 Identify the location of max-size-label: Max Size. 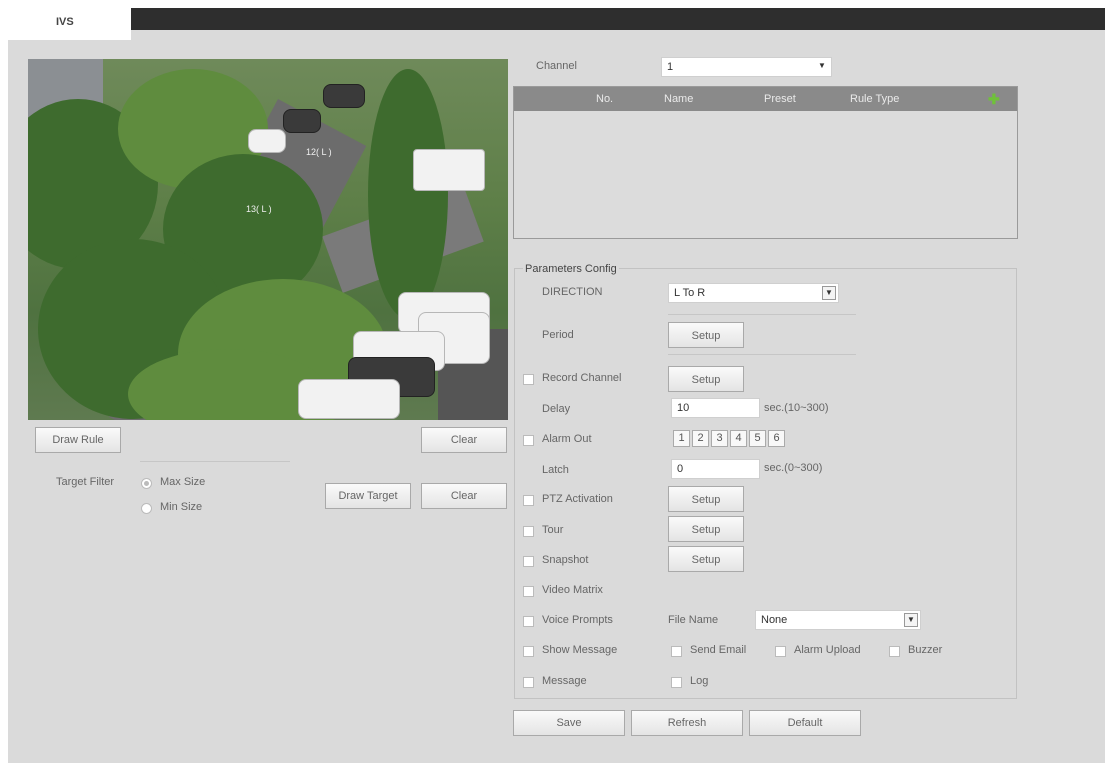
(183, 482).